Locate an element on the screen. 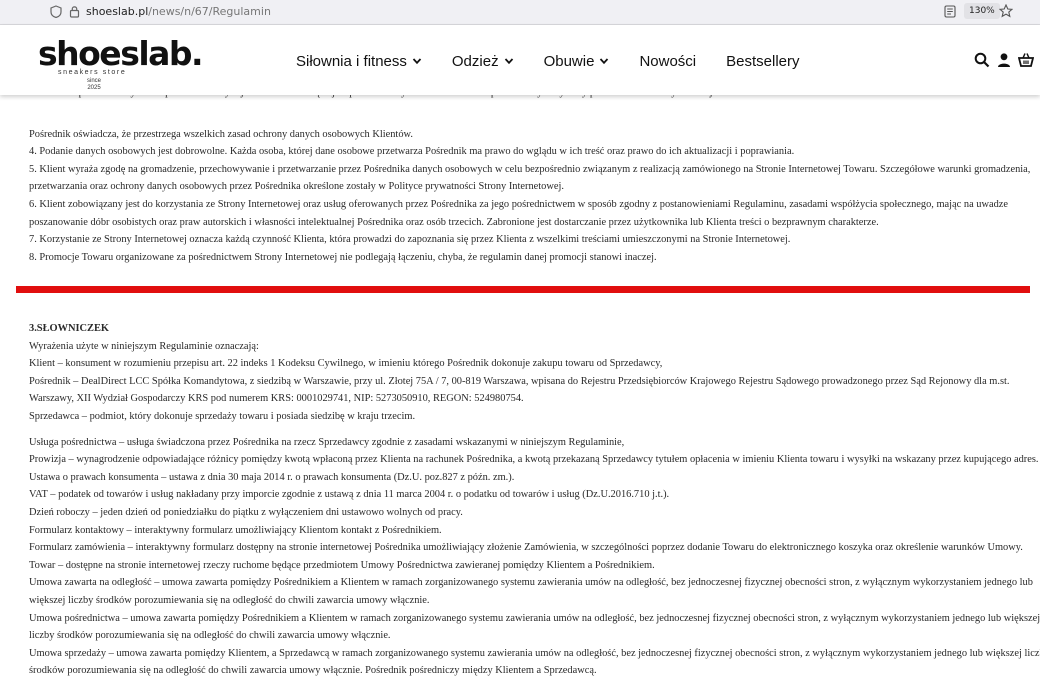 Image resolution: width=1040 pixels, height=680 pixels. shield-icon is located at coordinates (56, 11).